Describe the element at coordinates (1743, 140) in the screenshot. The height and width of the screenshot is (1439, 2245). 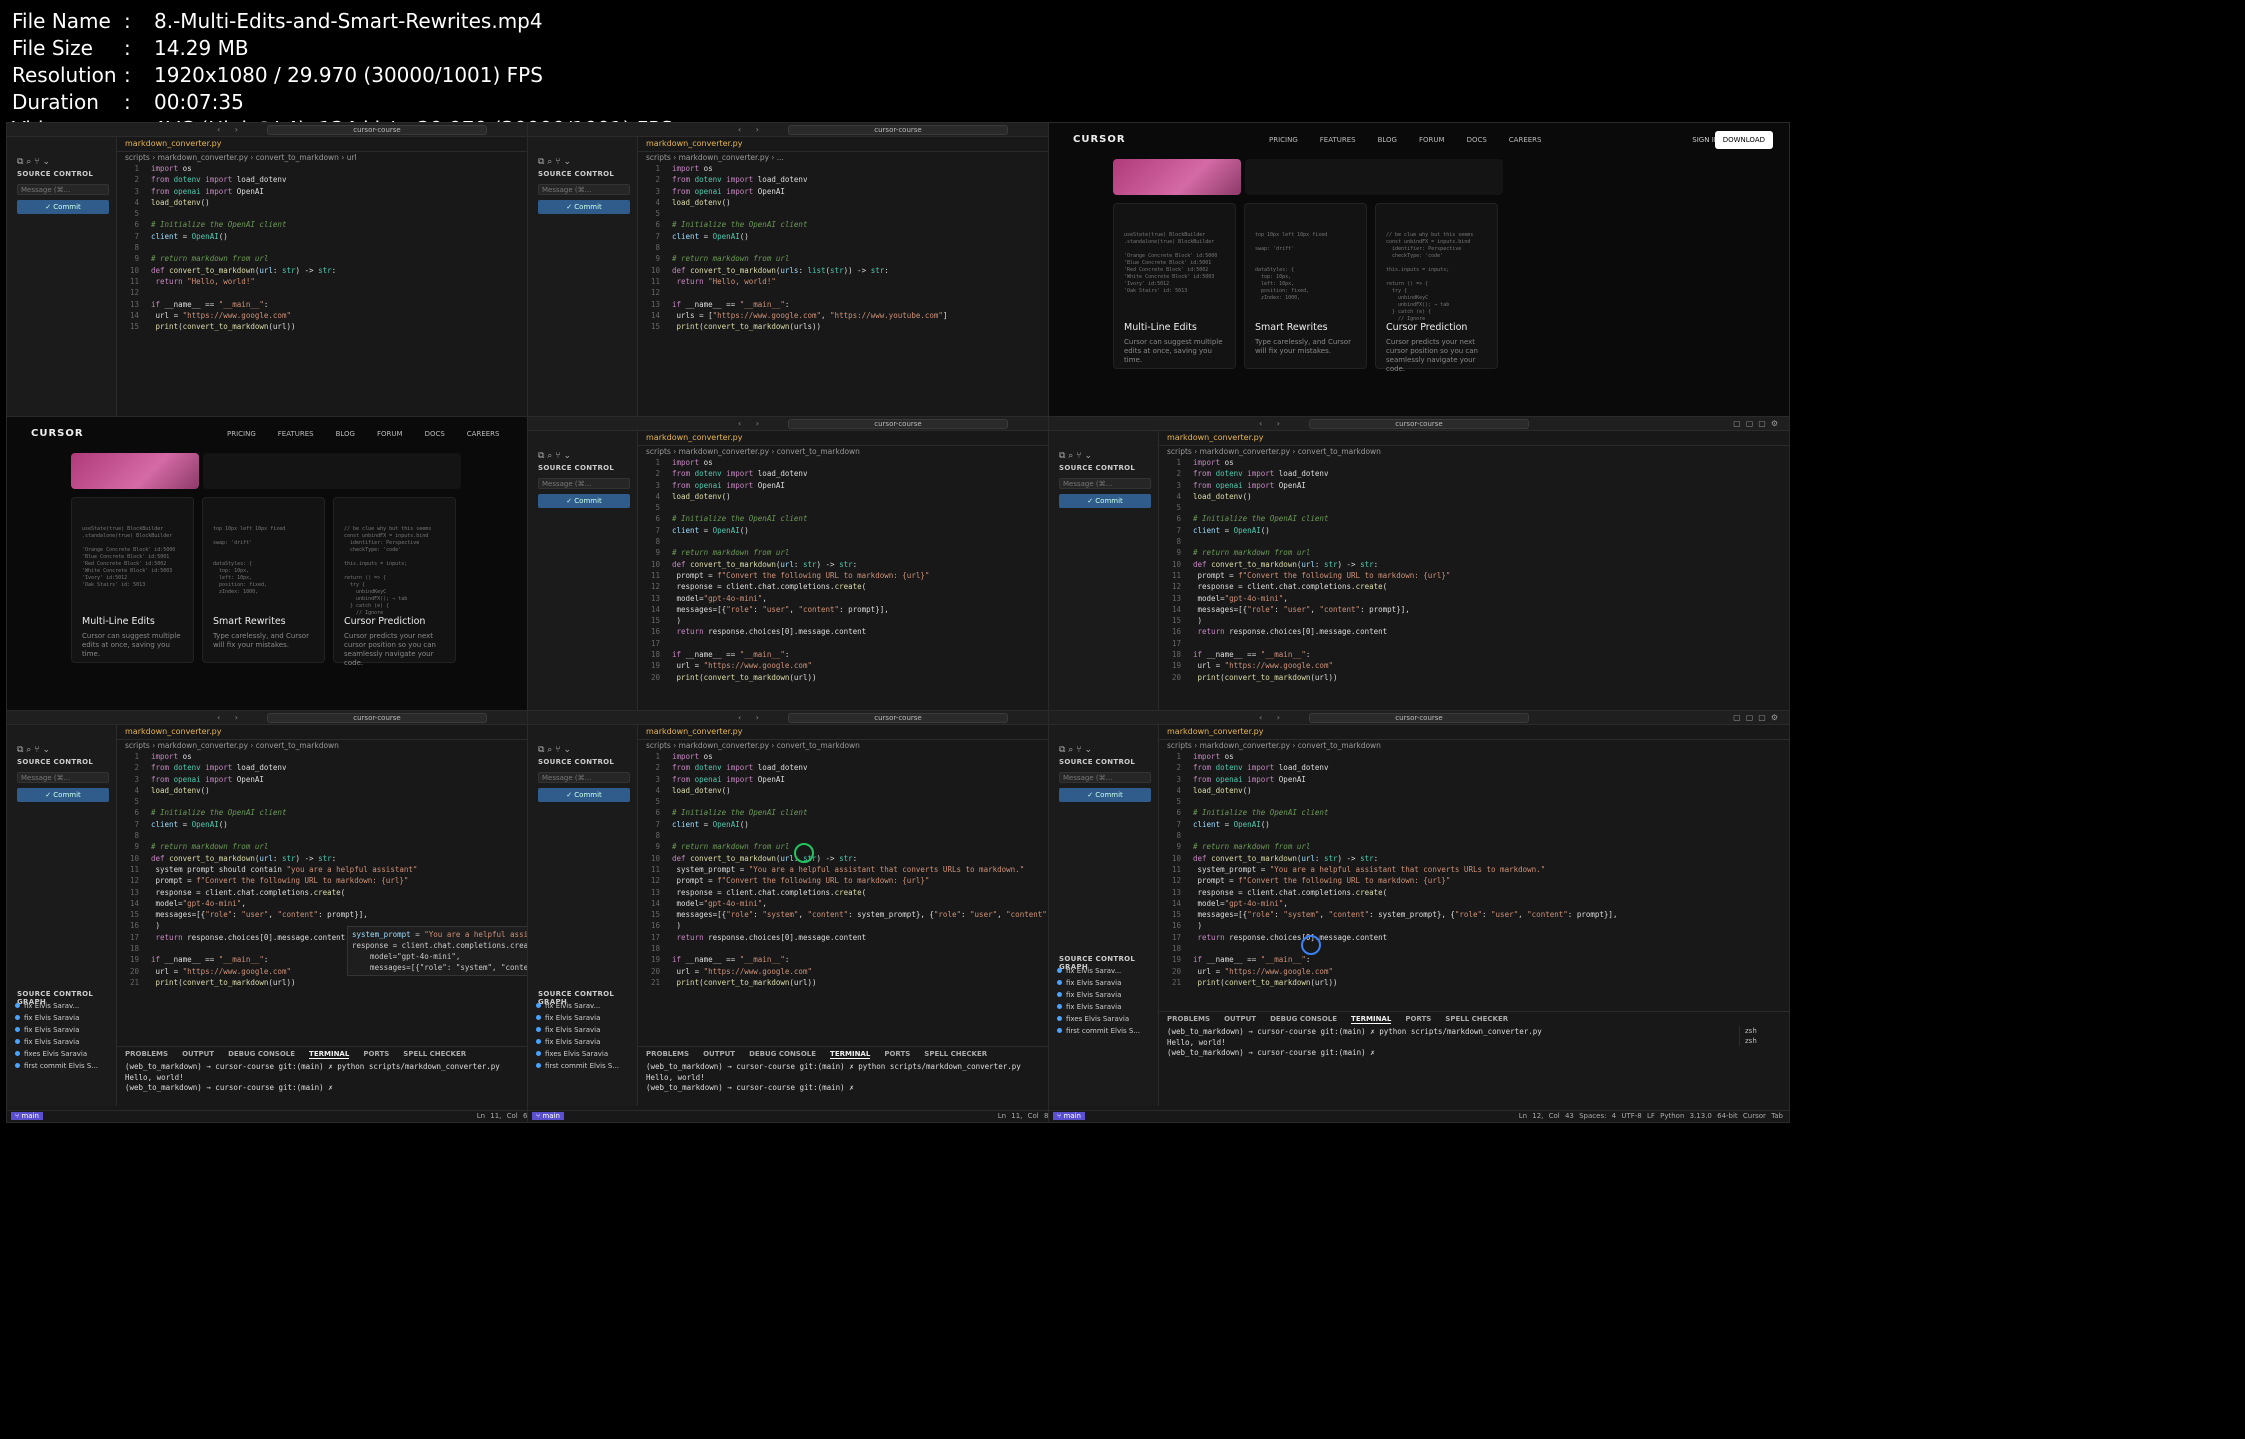
I see `download-button: DOWNLOAD` at that location.